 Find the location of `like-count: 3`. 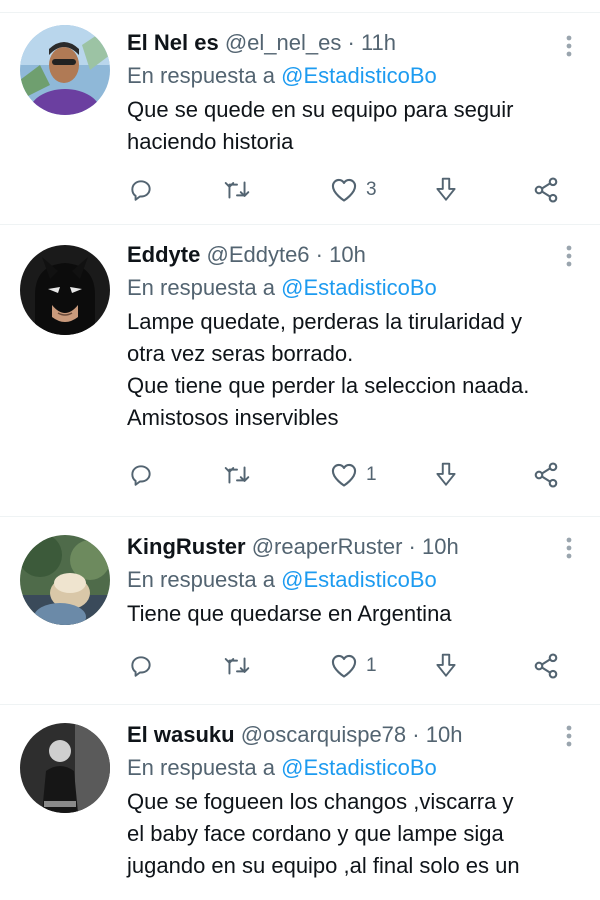

like-count: 3 is located at coordinates (371, 189).